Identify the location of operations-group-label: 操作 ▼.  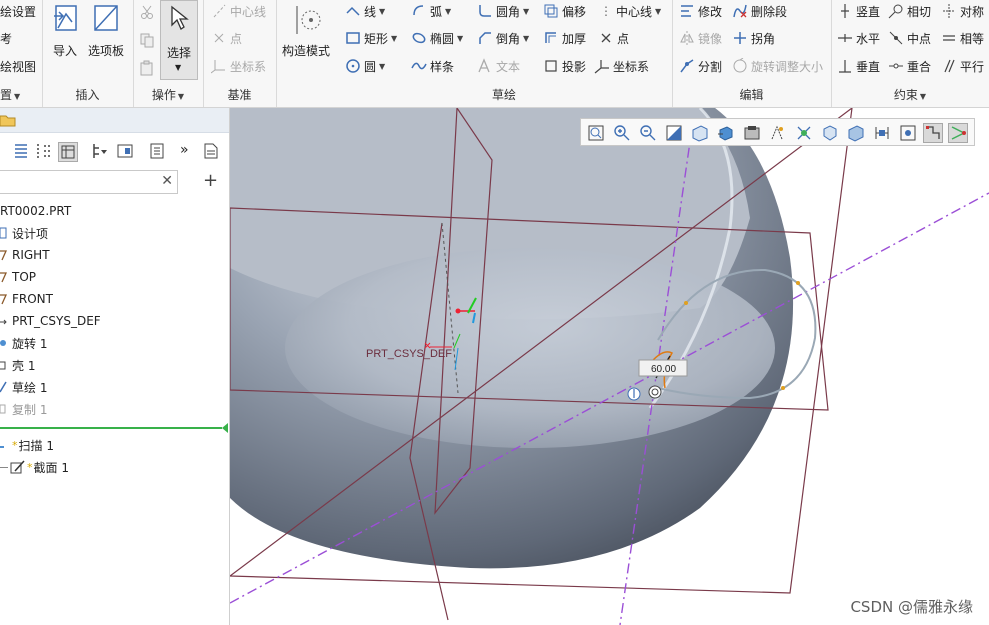
(168, 94).